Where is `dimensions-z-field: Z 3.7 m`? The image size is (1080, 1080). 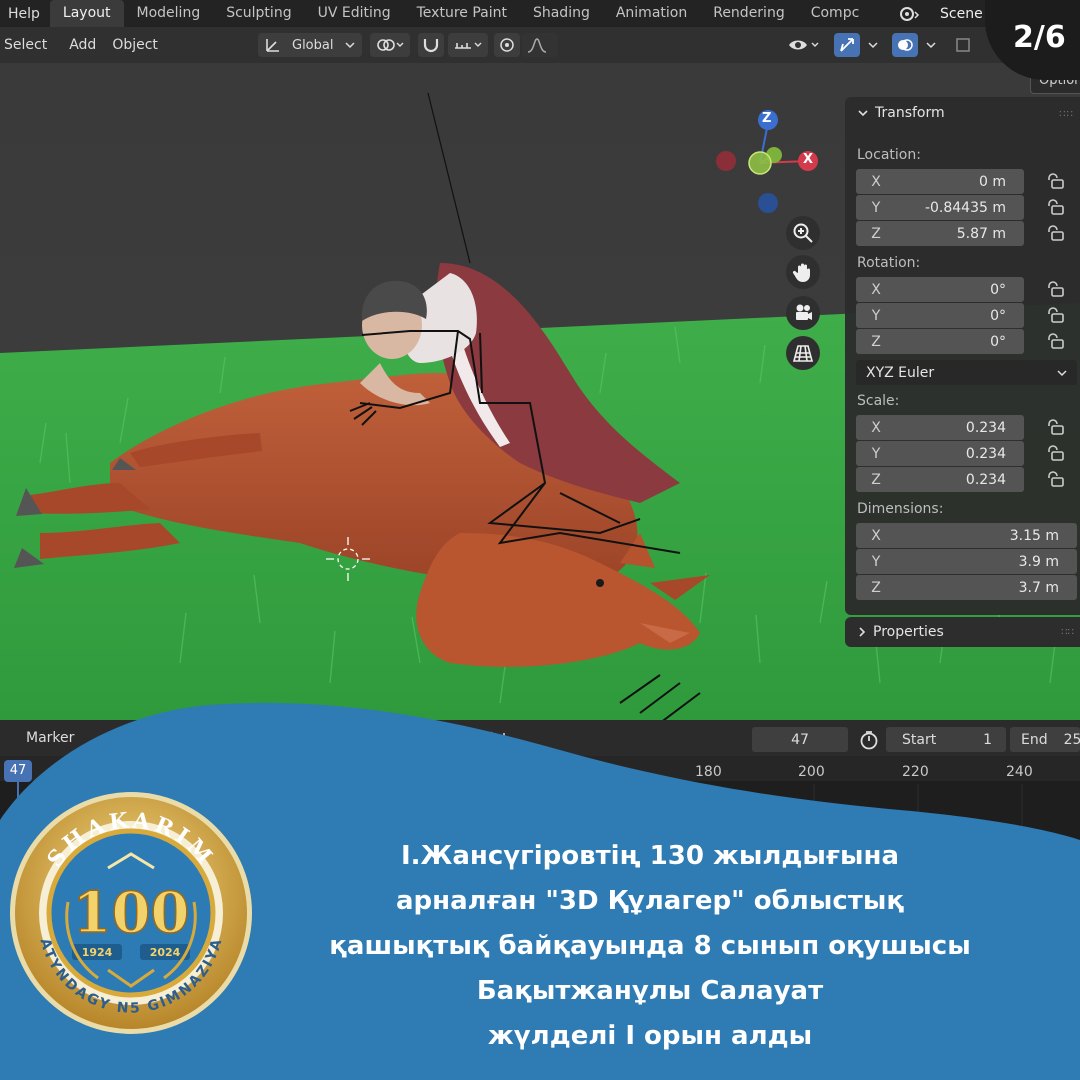
dimensions-z-field: Z 3.7 m is located at coordinates (966, 587).